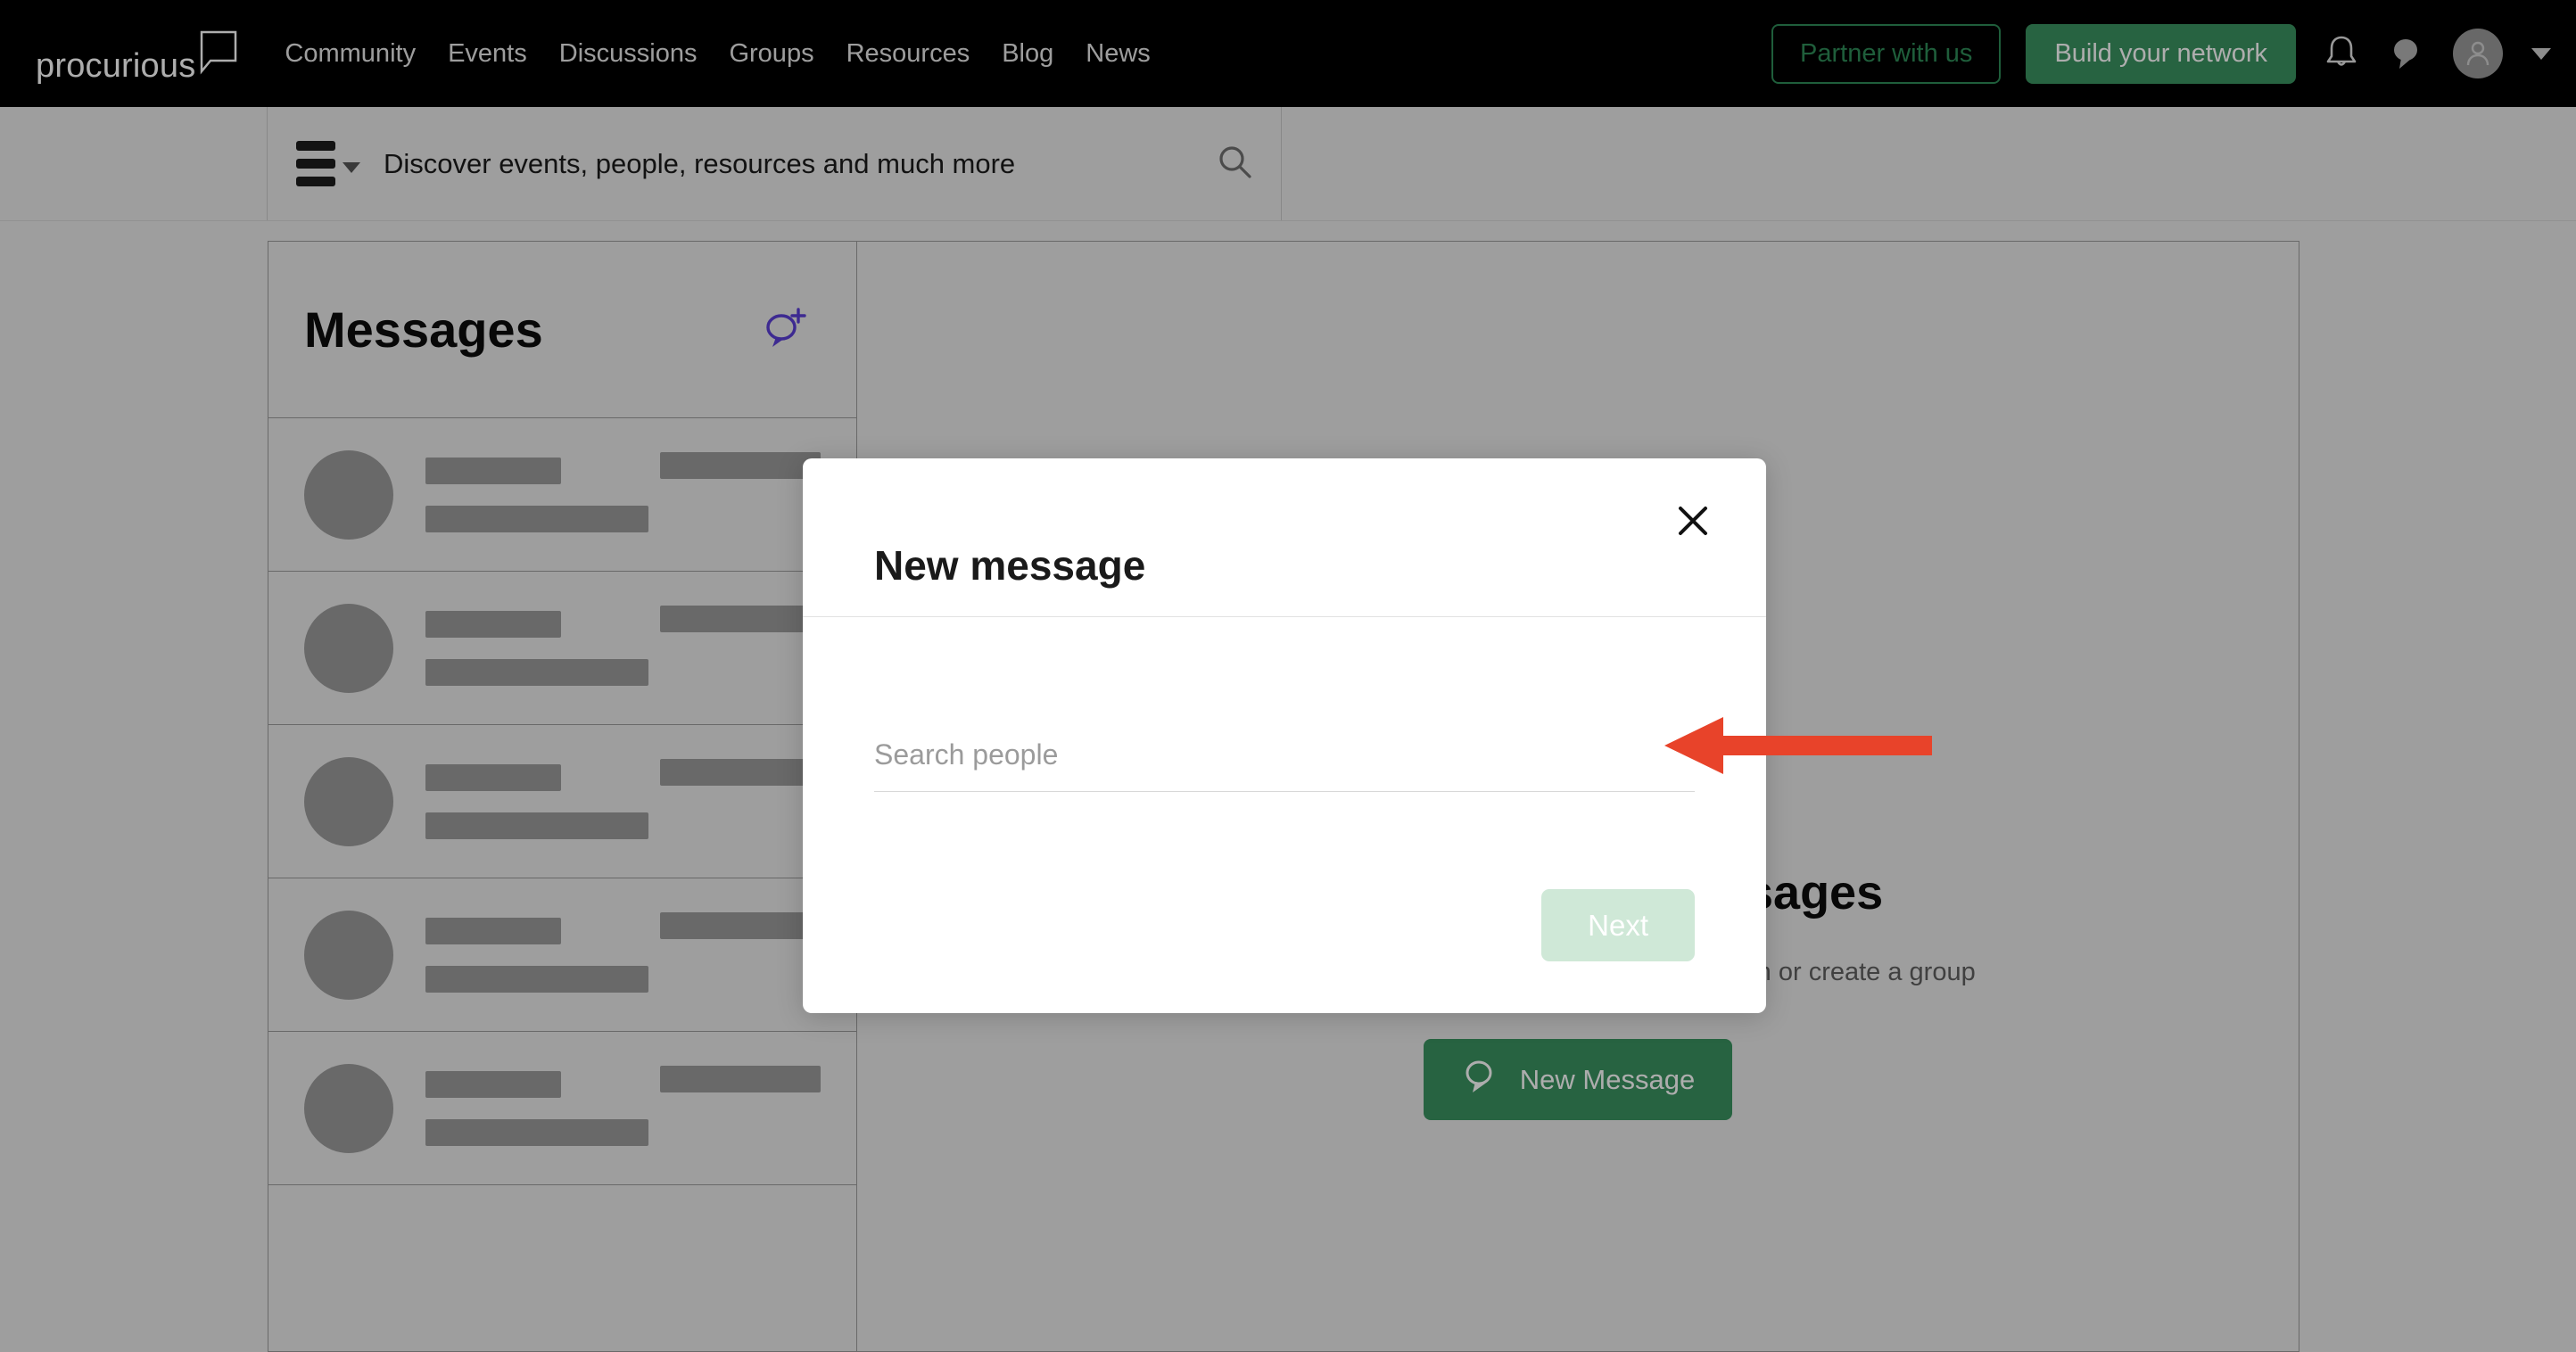 This screenshot has width=2576, height=1352. What do you see at coordinates (2478, 54) in the screenshot?
I see `user-avatar-icon` at bounding box center [2478, 54].